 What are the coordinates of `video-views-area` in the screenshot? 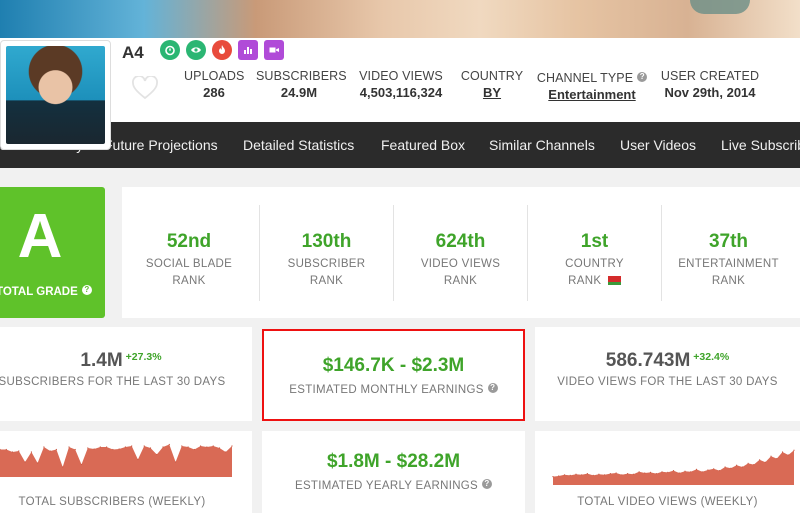 It's located at (673, 467).